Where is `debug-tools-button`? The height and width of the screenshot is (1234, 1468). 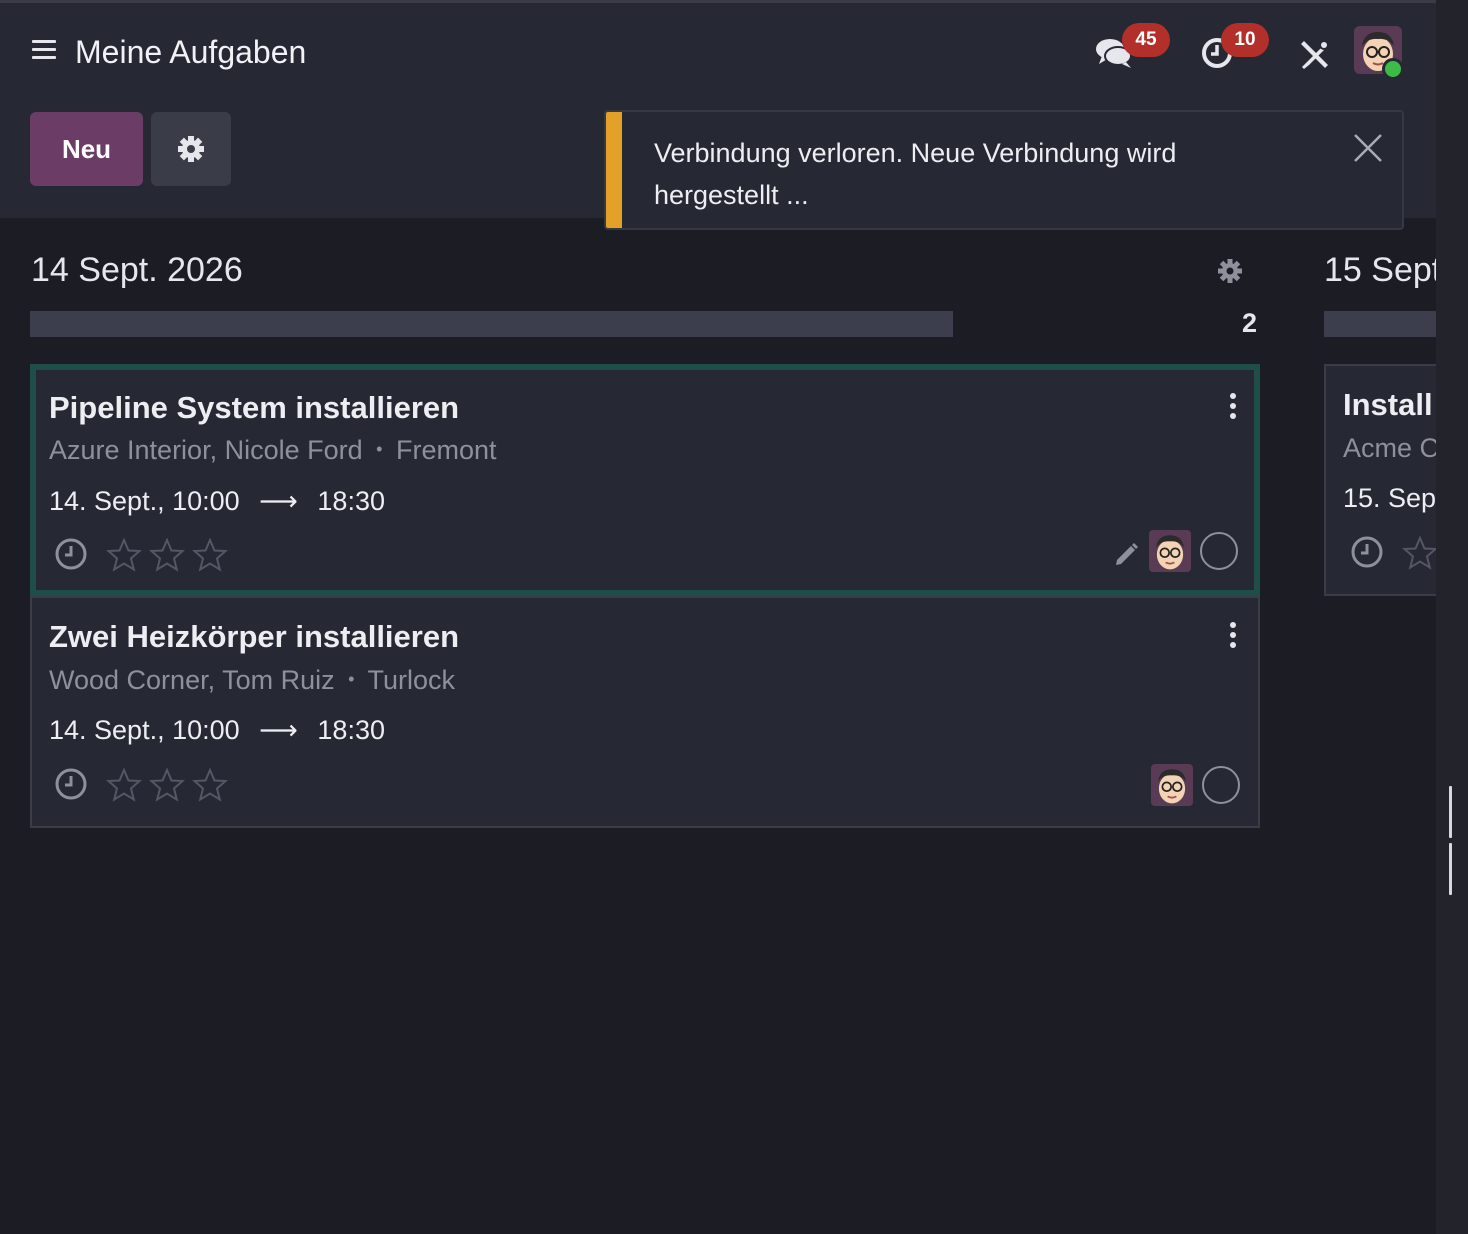 debug-tools-button is located at coordinates (1315, 54).